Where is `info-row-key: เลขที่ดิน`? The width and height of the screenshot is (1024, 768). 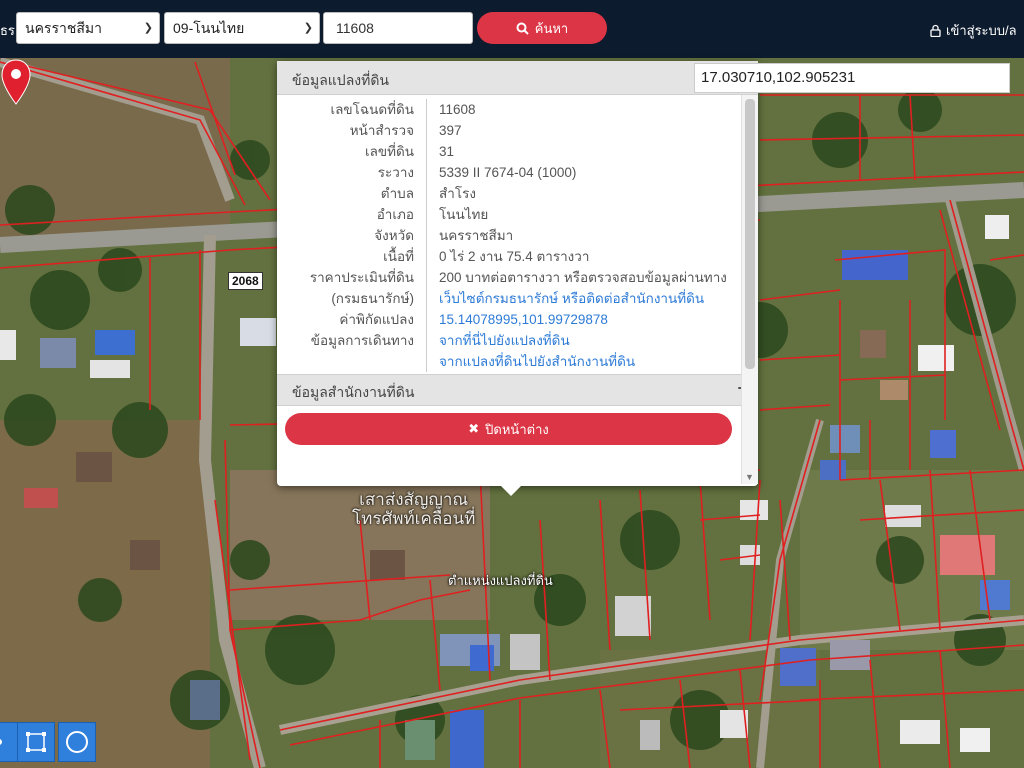
info-row-key: เลขที่ดิน is located at coordinates (352, 151).